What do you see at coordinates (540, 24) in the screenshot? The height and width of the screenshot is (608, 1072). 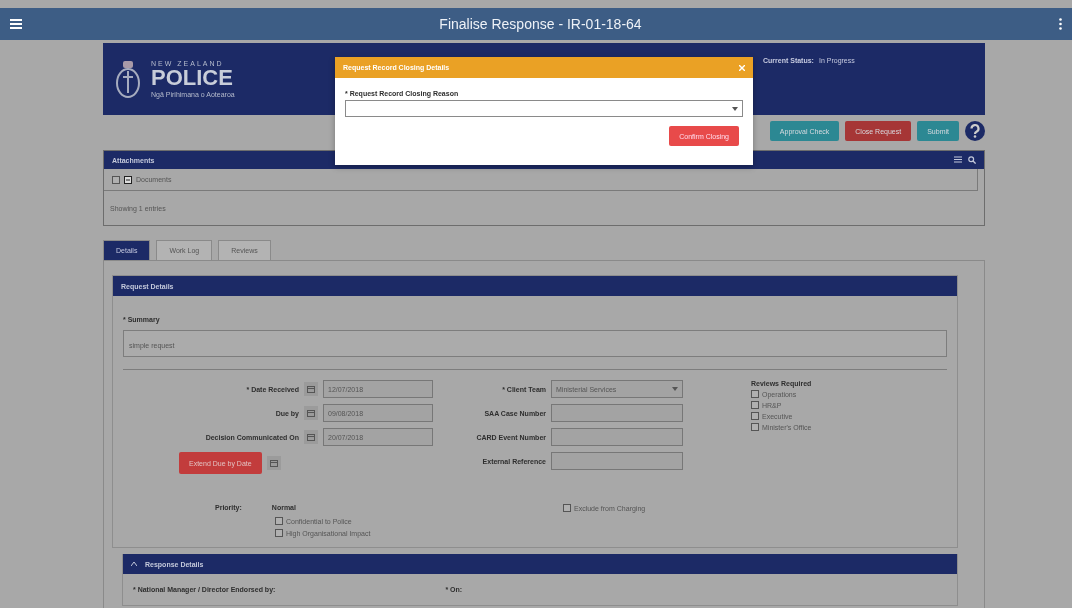 I see `page-title: Finalise Response - IR-01-18-64` at bounding box center [540, 24].